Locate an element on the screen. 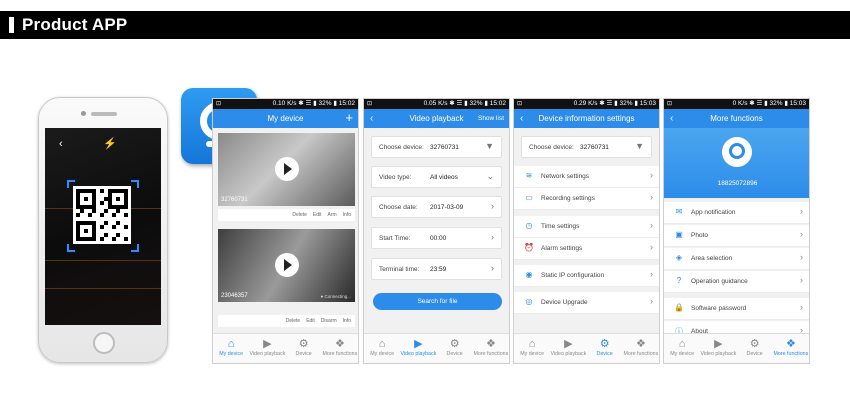 The image size is (850, 404). start-time-field: Start Time: 00:00 › is located at coordinates (436, 238).